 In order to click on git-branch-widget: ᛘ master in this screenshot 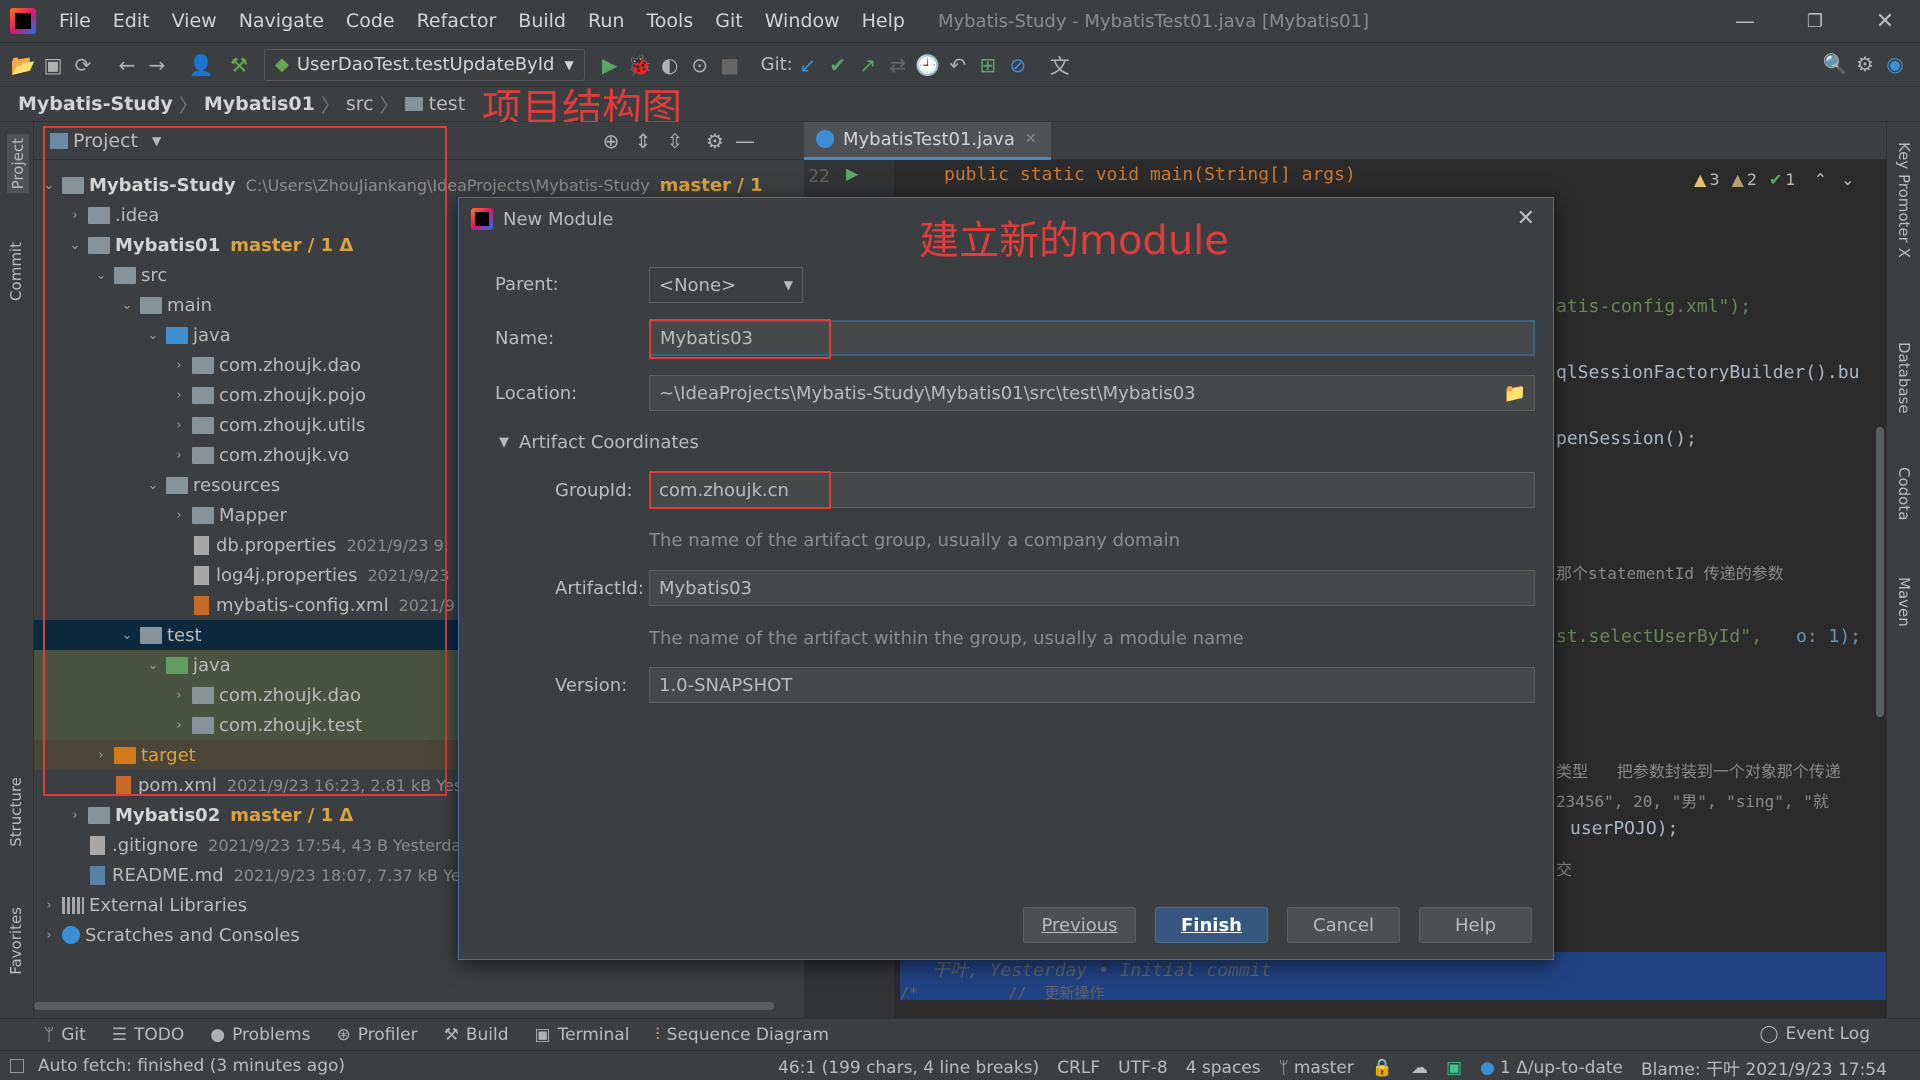, I will do `click(1316, 1068)`.